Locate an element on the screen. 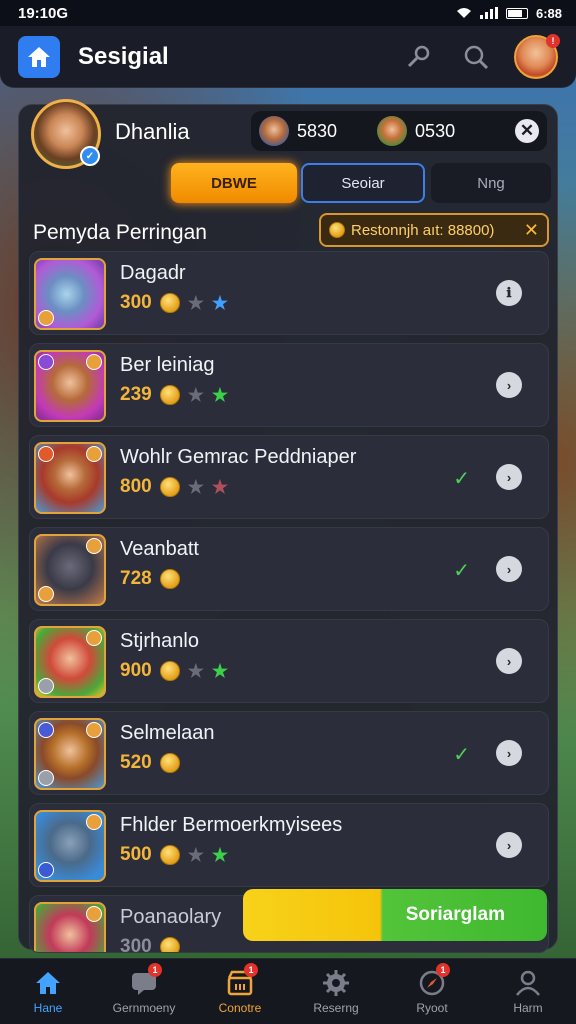 This screenshot has height=1024, width=576. nav-item-home: Hane is located at coordinates (48, 992).